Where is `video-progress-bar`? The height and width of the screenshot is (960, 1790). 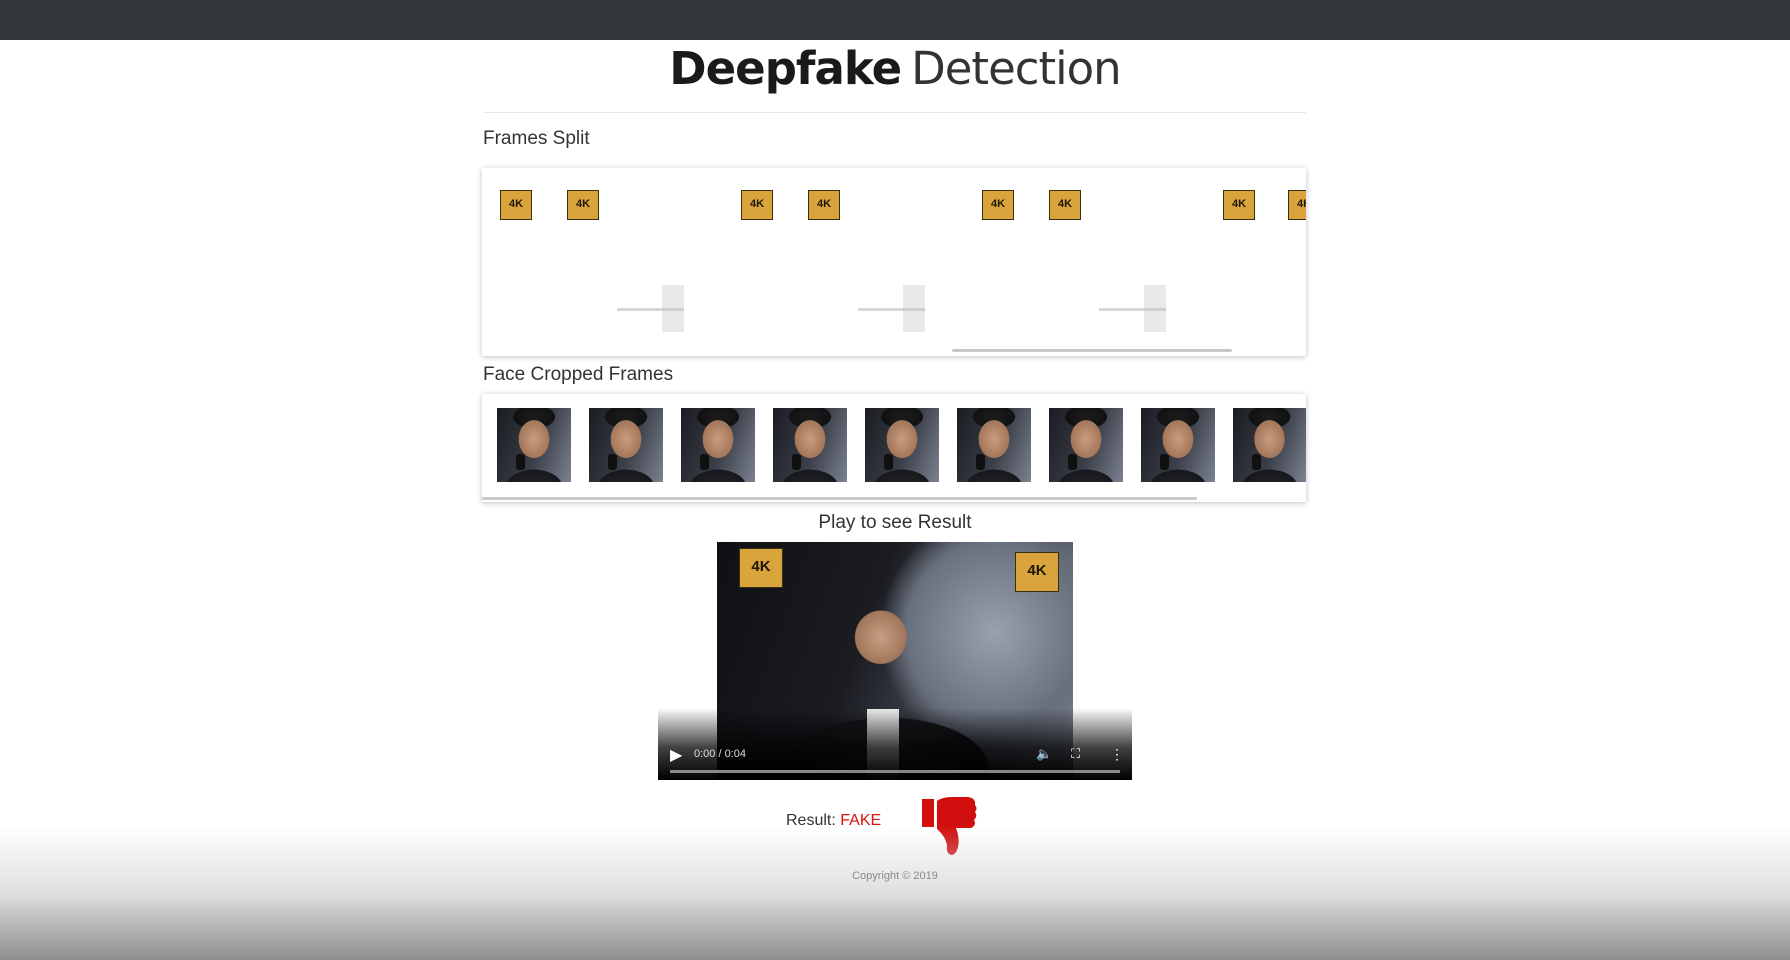
video-progress-bar is located at coordinates (895, 771).